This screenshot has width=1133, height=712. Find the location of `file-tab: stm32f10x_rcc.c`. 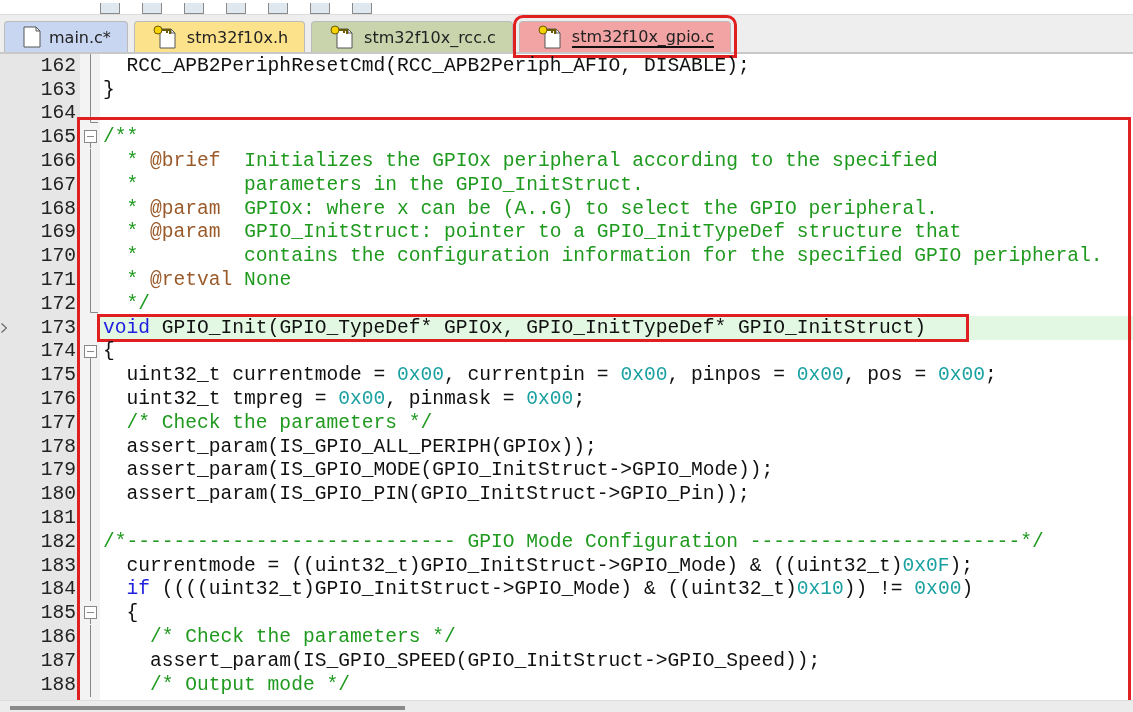

file-tab: stm32f10x_rcc.c is located at coordinates (412, 36).